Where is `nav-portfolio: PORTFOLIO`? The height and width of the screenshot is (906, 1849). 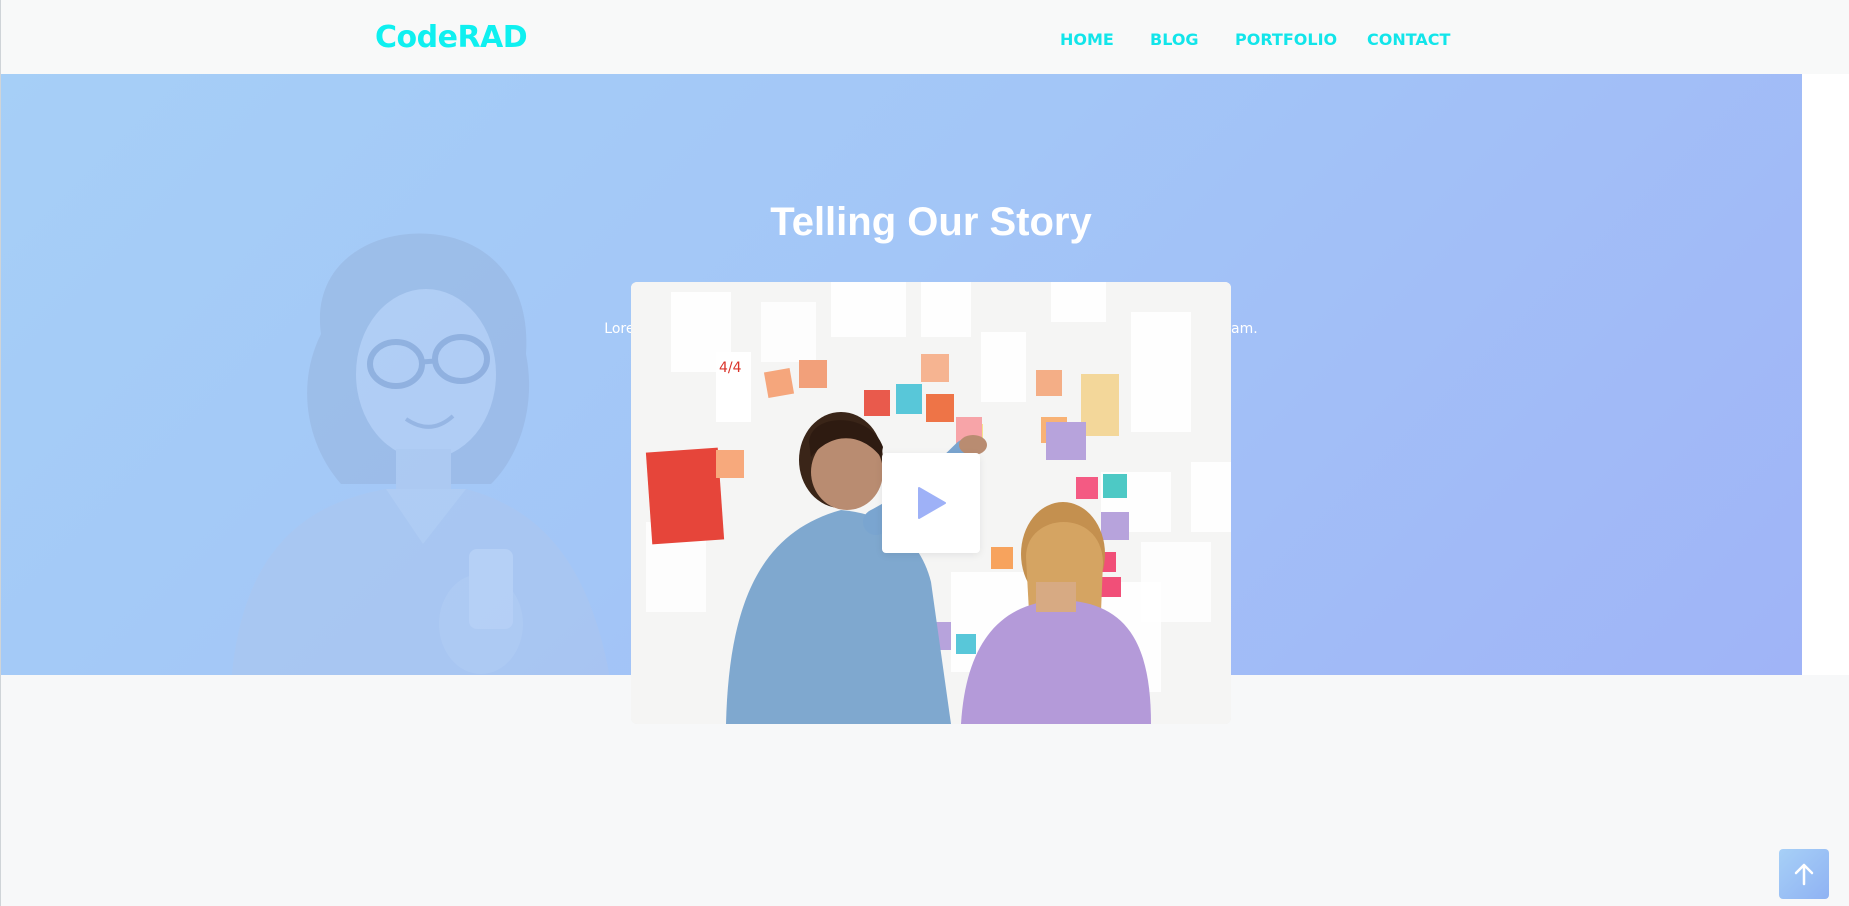
nav-portfolio: PORTFOLIO is located at coordinates (1286, 39).